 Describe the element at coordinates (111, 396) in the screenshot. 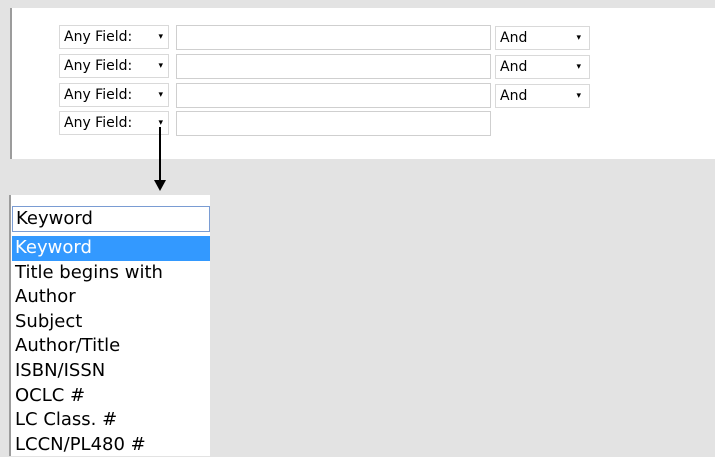

I see `option-oclc: OCLC #` at that location.